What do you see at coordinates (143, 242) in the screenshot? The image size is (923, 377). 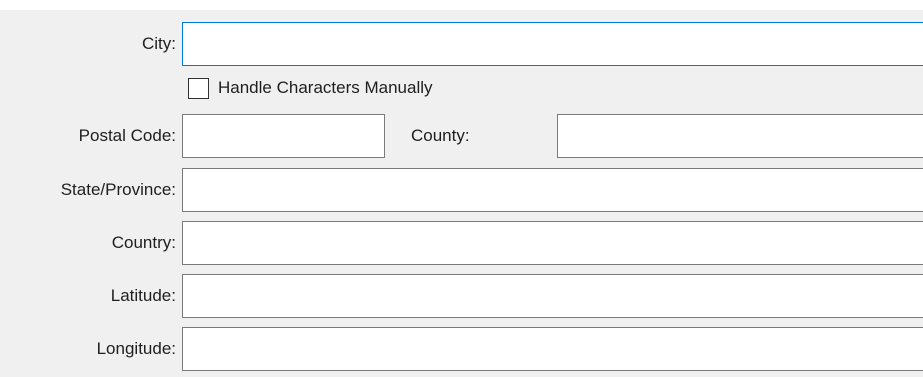 I see `country-label: Country:` at bounding box center [143, 242].